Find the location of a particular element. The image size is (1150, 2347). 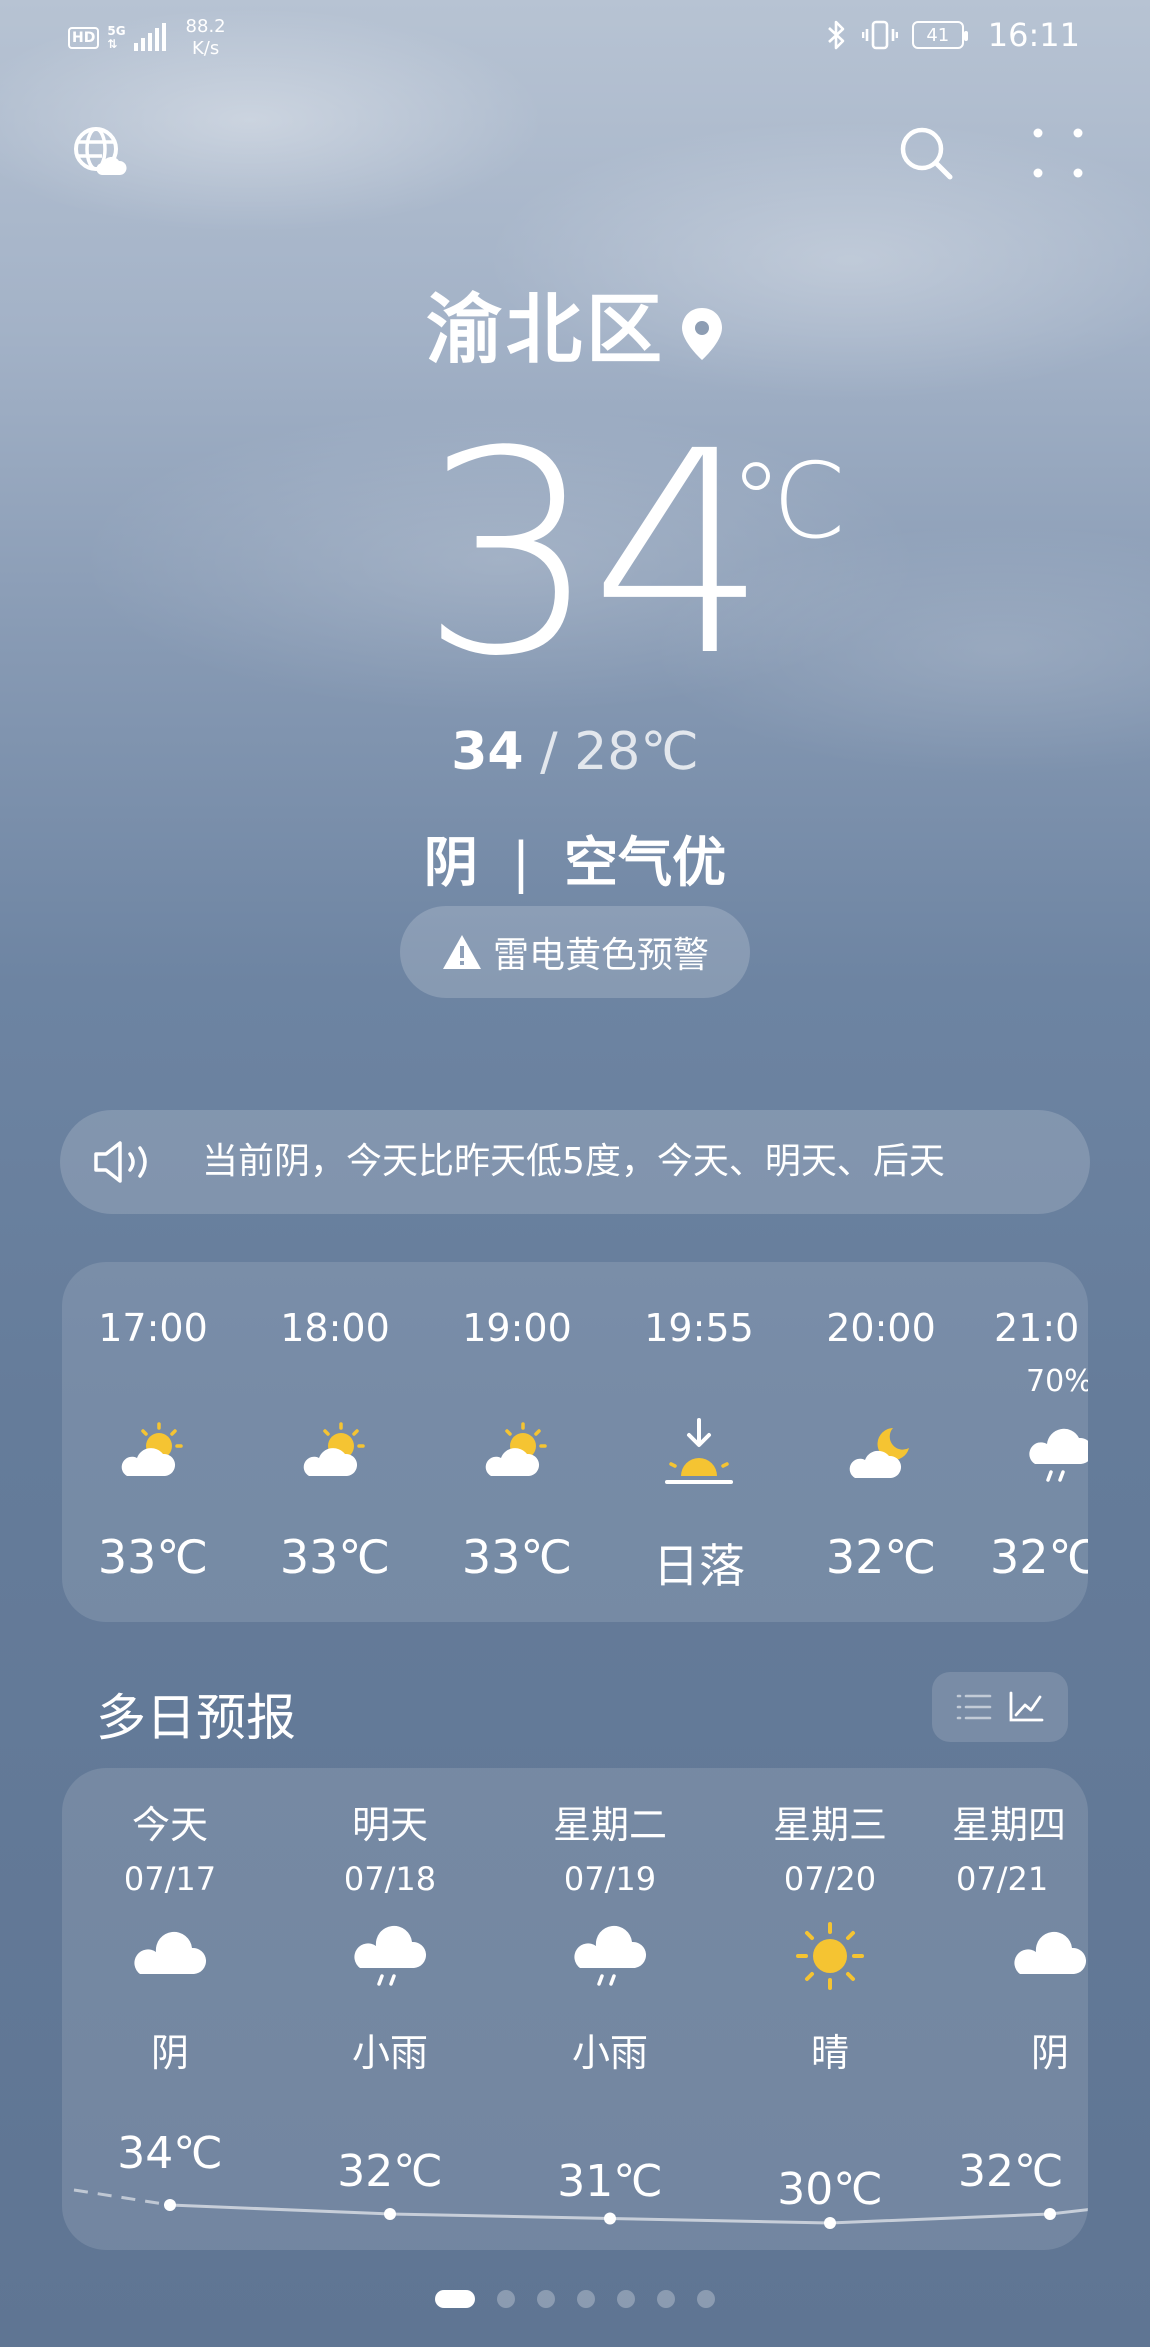

hd-indicator: HD is located at coordinates (84, 38).